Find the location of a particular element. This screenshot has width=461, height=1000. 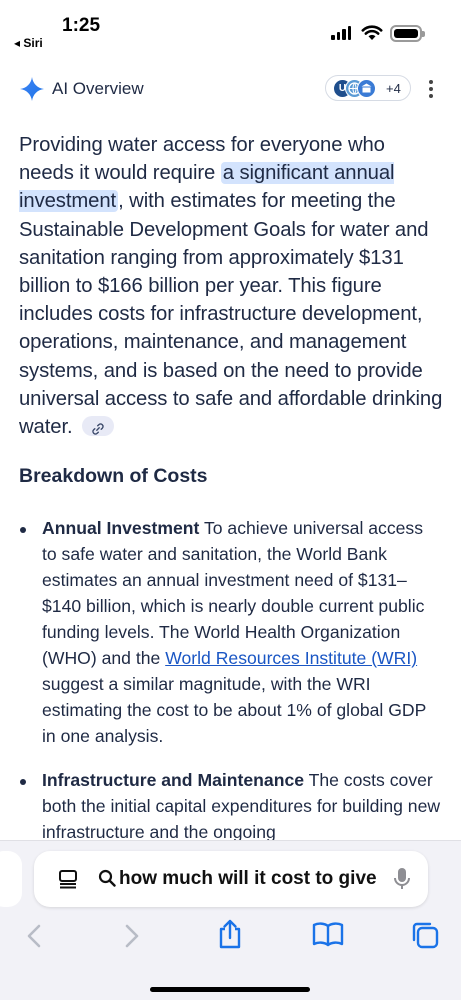

previous-tab-preview is located at coordinates (11, 879).